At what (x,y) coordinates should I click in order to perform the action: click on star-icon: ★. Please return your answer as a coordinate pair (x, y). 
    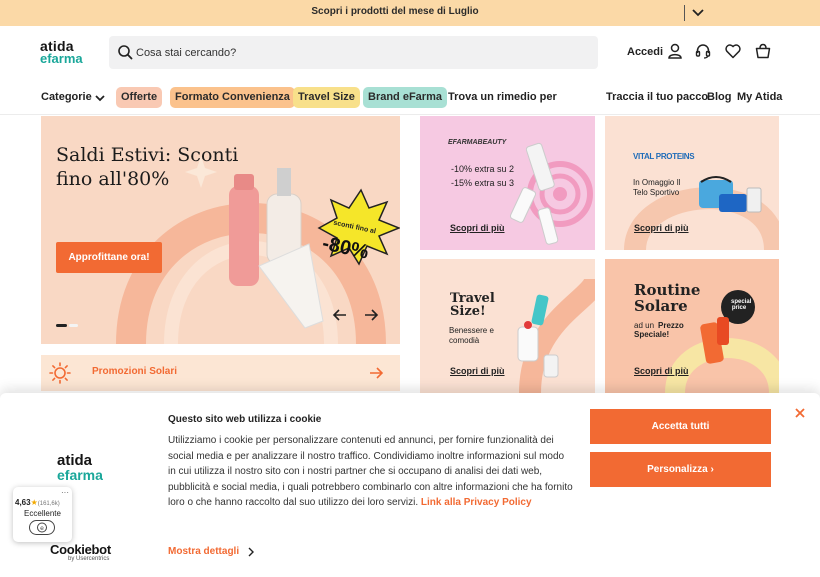
    Looking at the image, I should click on (34, 502).